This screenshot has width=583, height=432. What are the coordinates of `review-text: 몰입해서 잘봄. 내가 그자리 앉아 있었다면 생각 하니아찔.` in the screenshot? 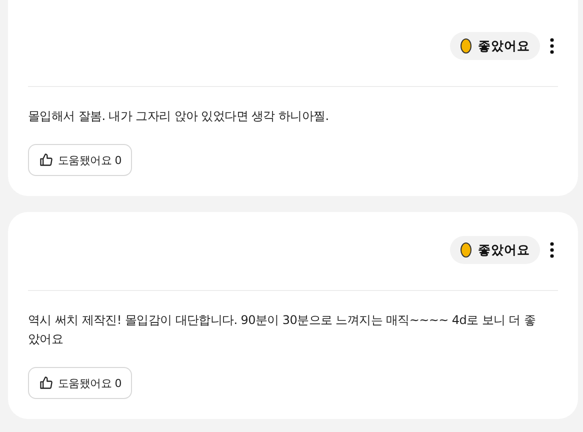 It's located at (179, 116).